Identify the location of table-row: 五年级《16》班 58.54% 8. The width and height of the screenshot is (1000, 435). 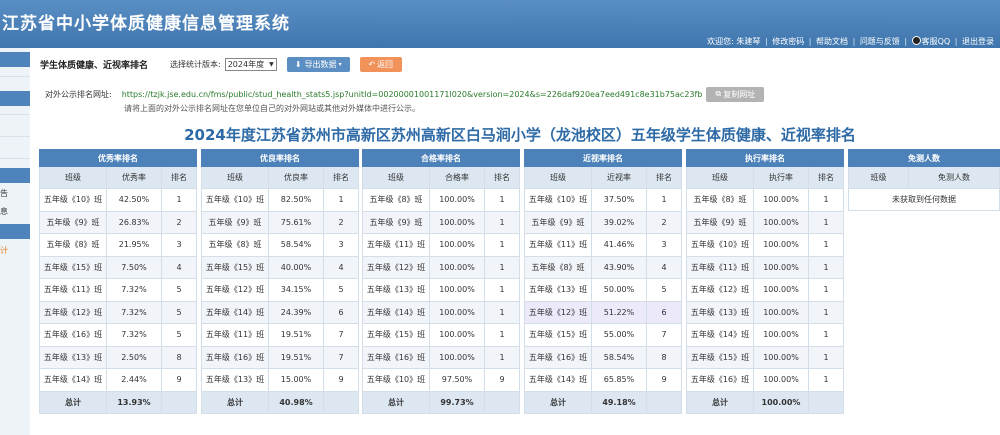
(603, 357).